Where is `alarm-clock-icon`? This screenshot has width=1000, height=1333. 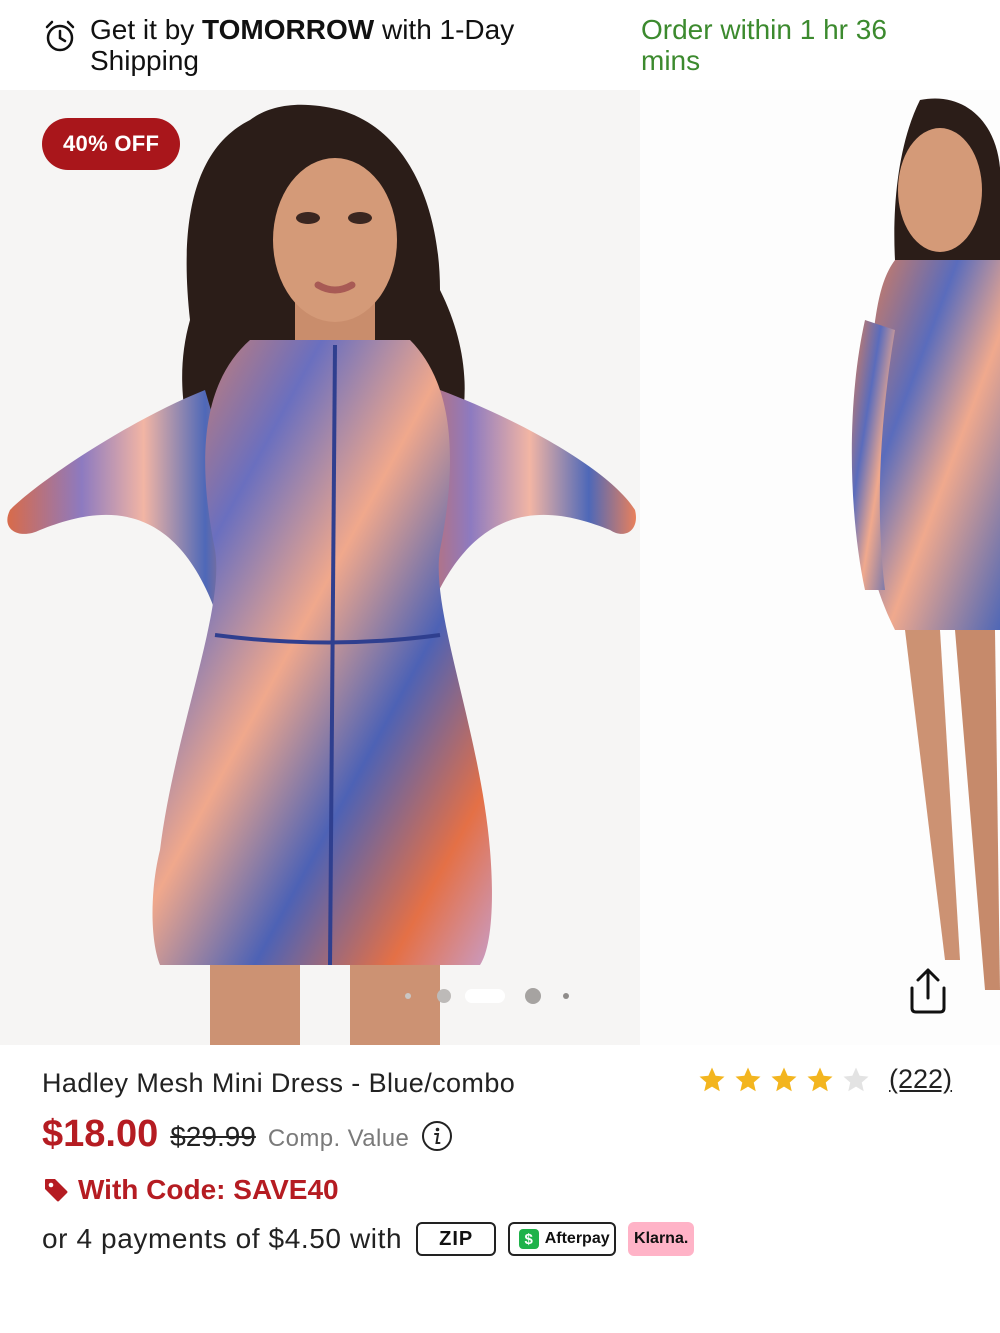 alarm-clock-icon is located at coordinates (60, 36).